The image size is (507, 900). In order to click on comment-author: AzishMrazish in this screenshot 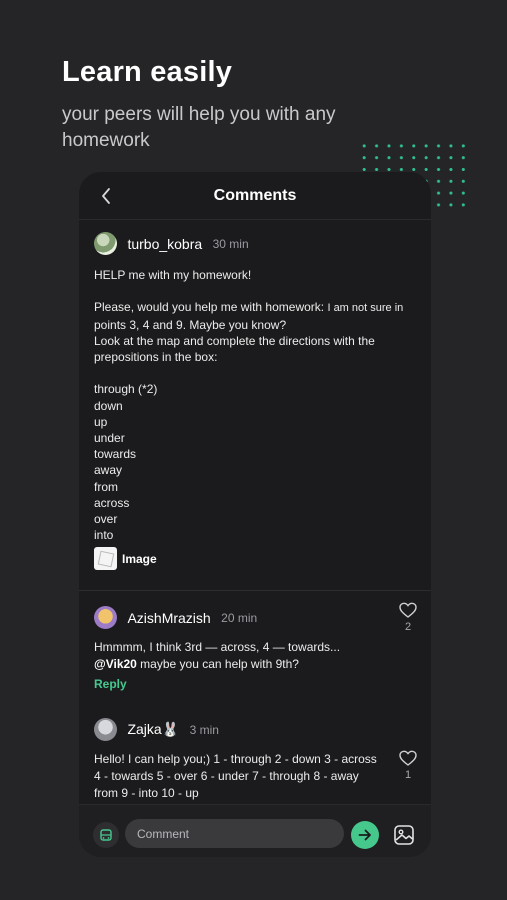, I will do `click(168, 618)`.